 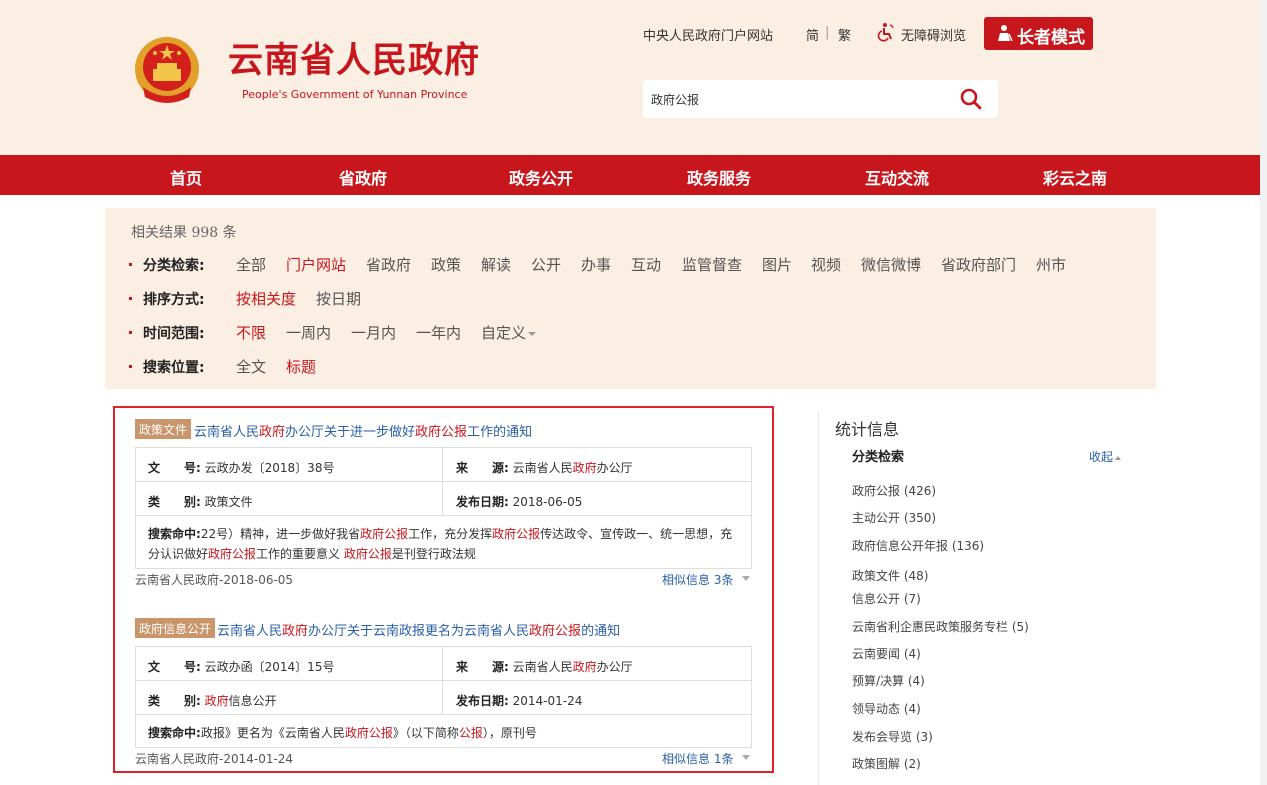 I want to click on filter-option-departments: 省政府部门, so click(x=978, y=264).